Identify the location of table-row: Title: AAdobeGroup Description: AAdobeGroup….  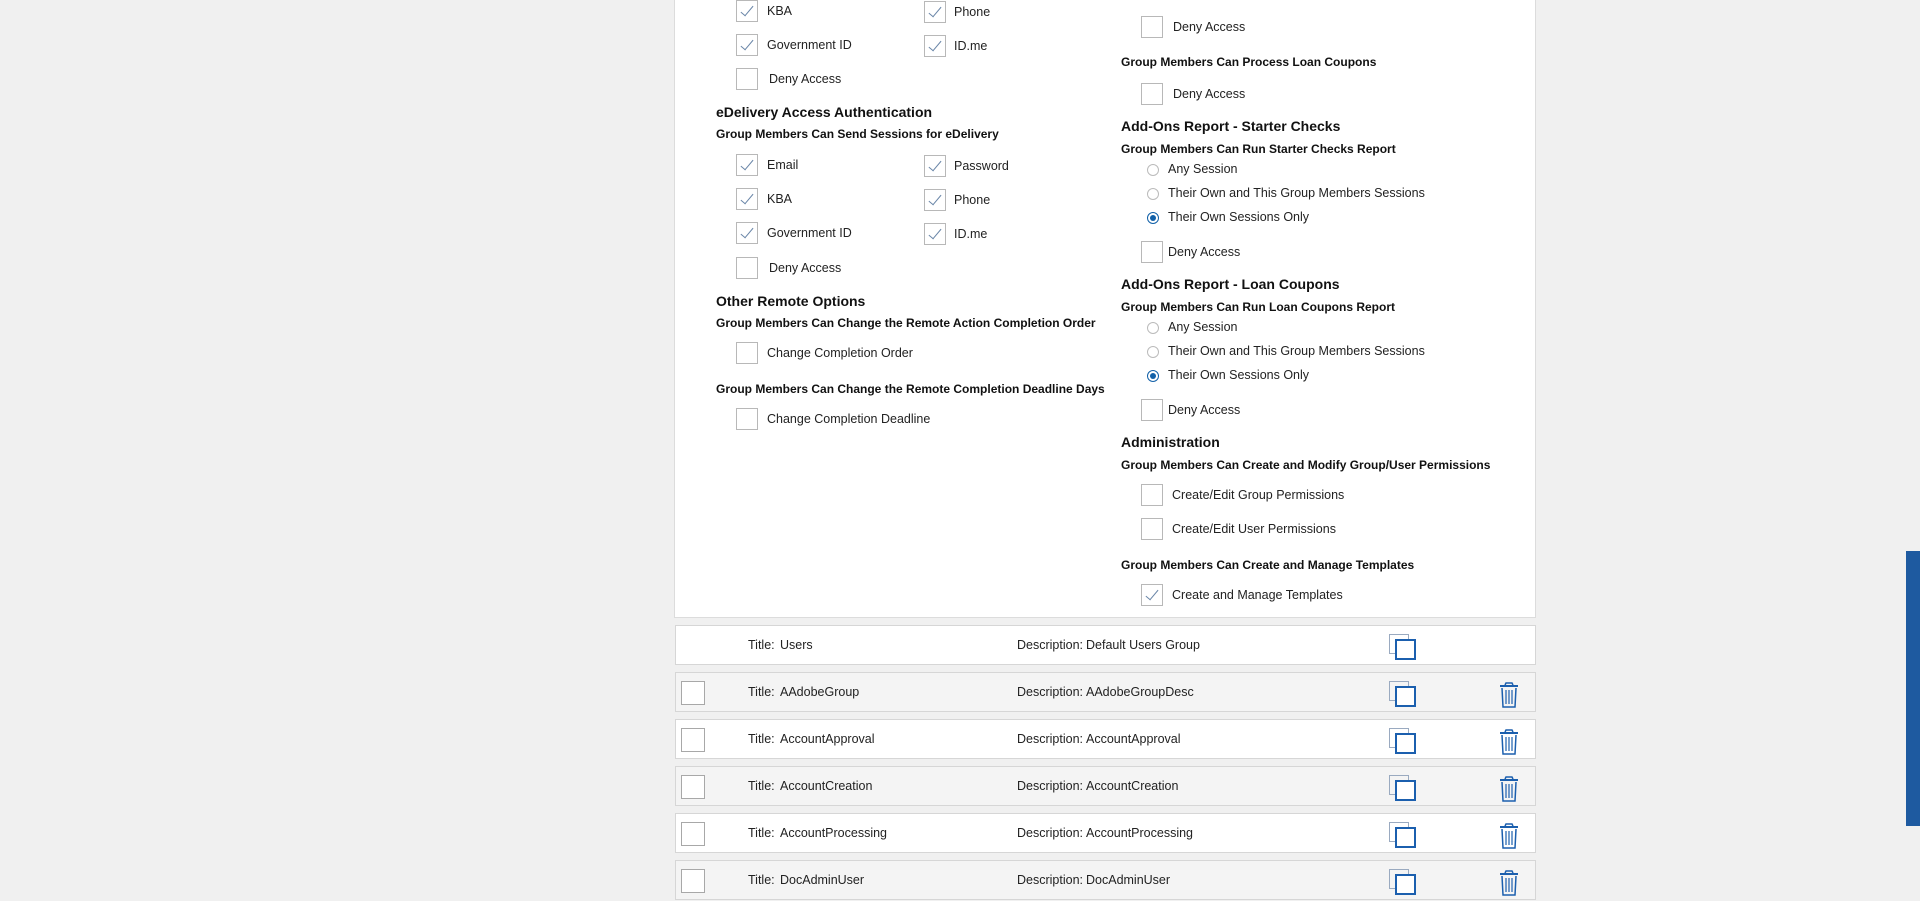
(1105, 692).